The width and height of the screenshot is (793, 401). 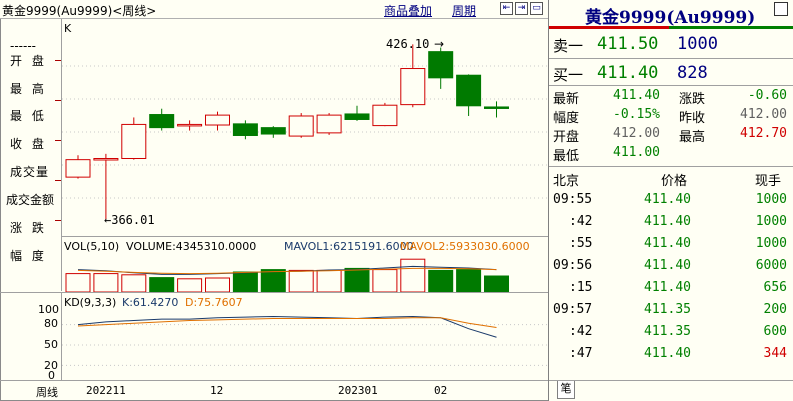 I want to click on stat-value: 412.70, so click(x=763, y=133).